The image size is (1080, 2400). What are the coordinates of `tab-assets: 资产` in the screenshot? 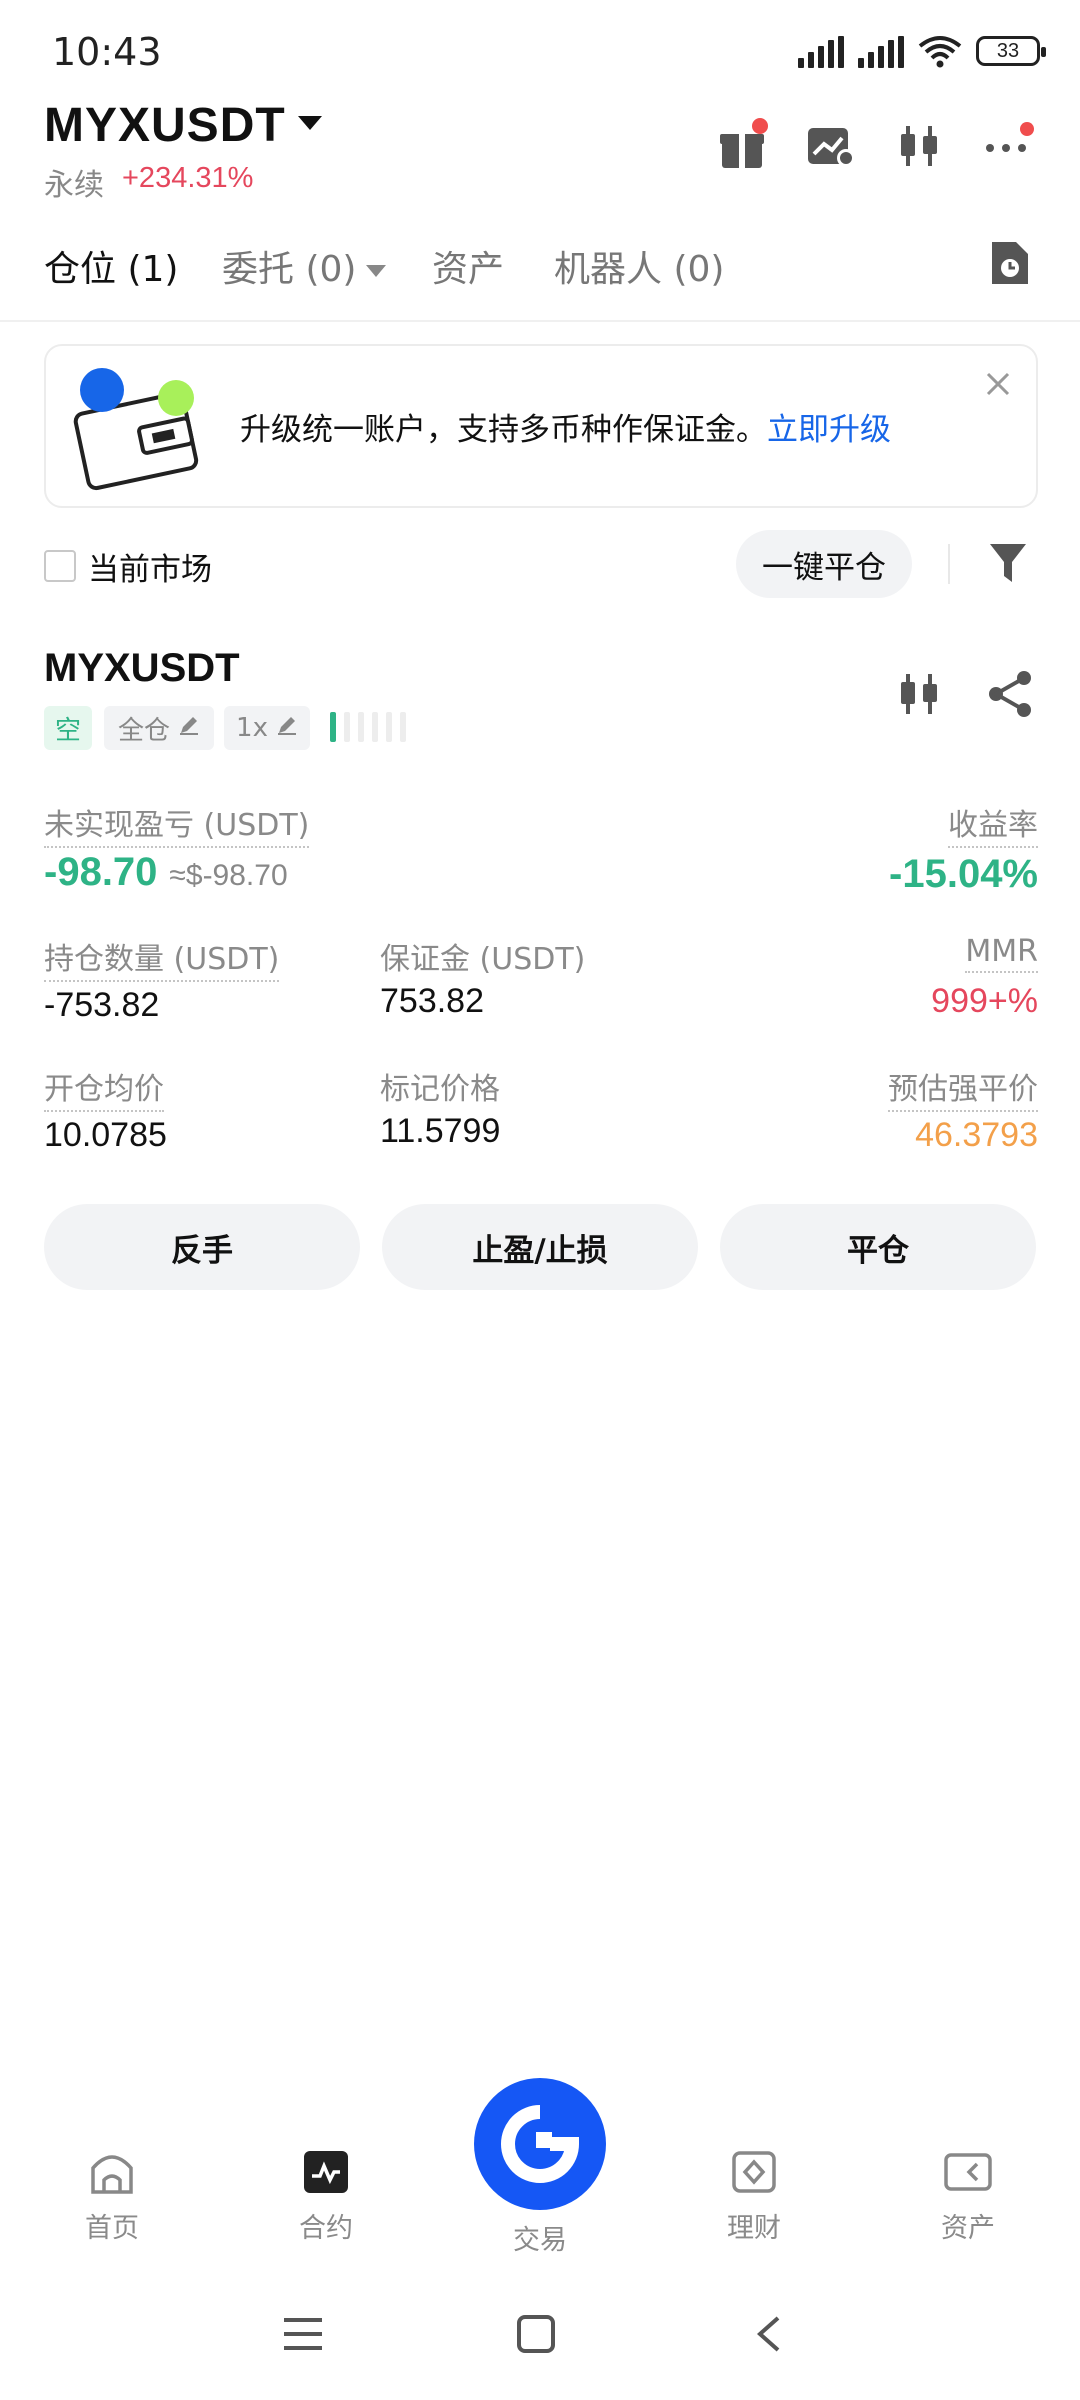 It's located at (468, 266).